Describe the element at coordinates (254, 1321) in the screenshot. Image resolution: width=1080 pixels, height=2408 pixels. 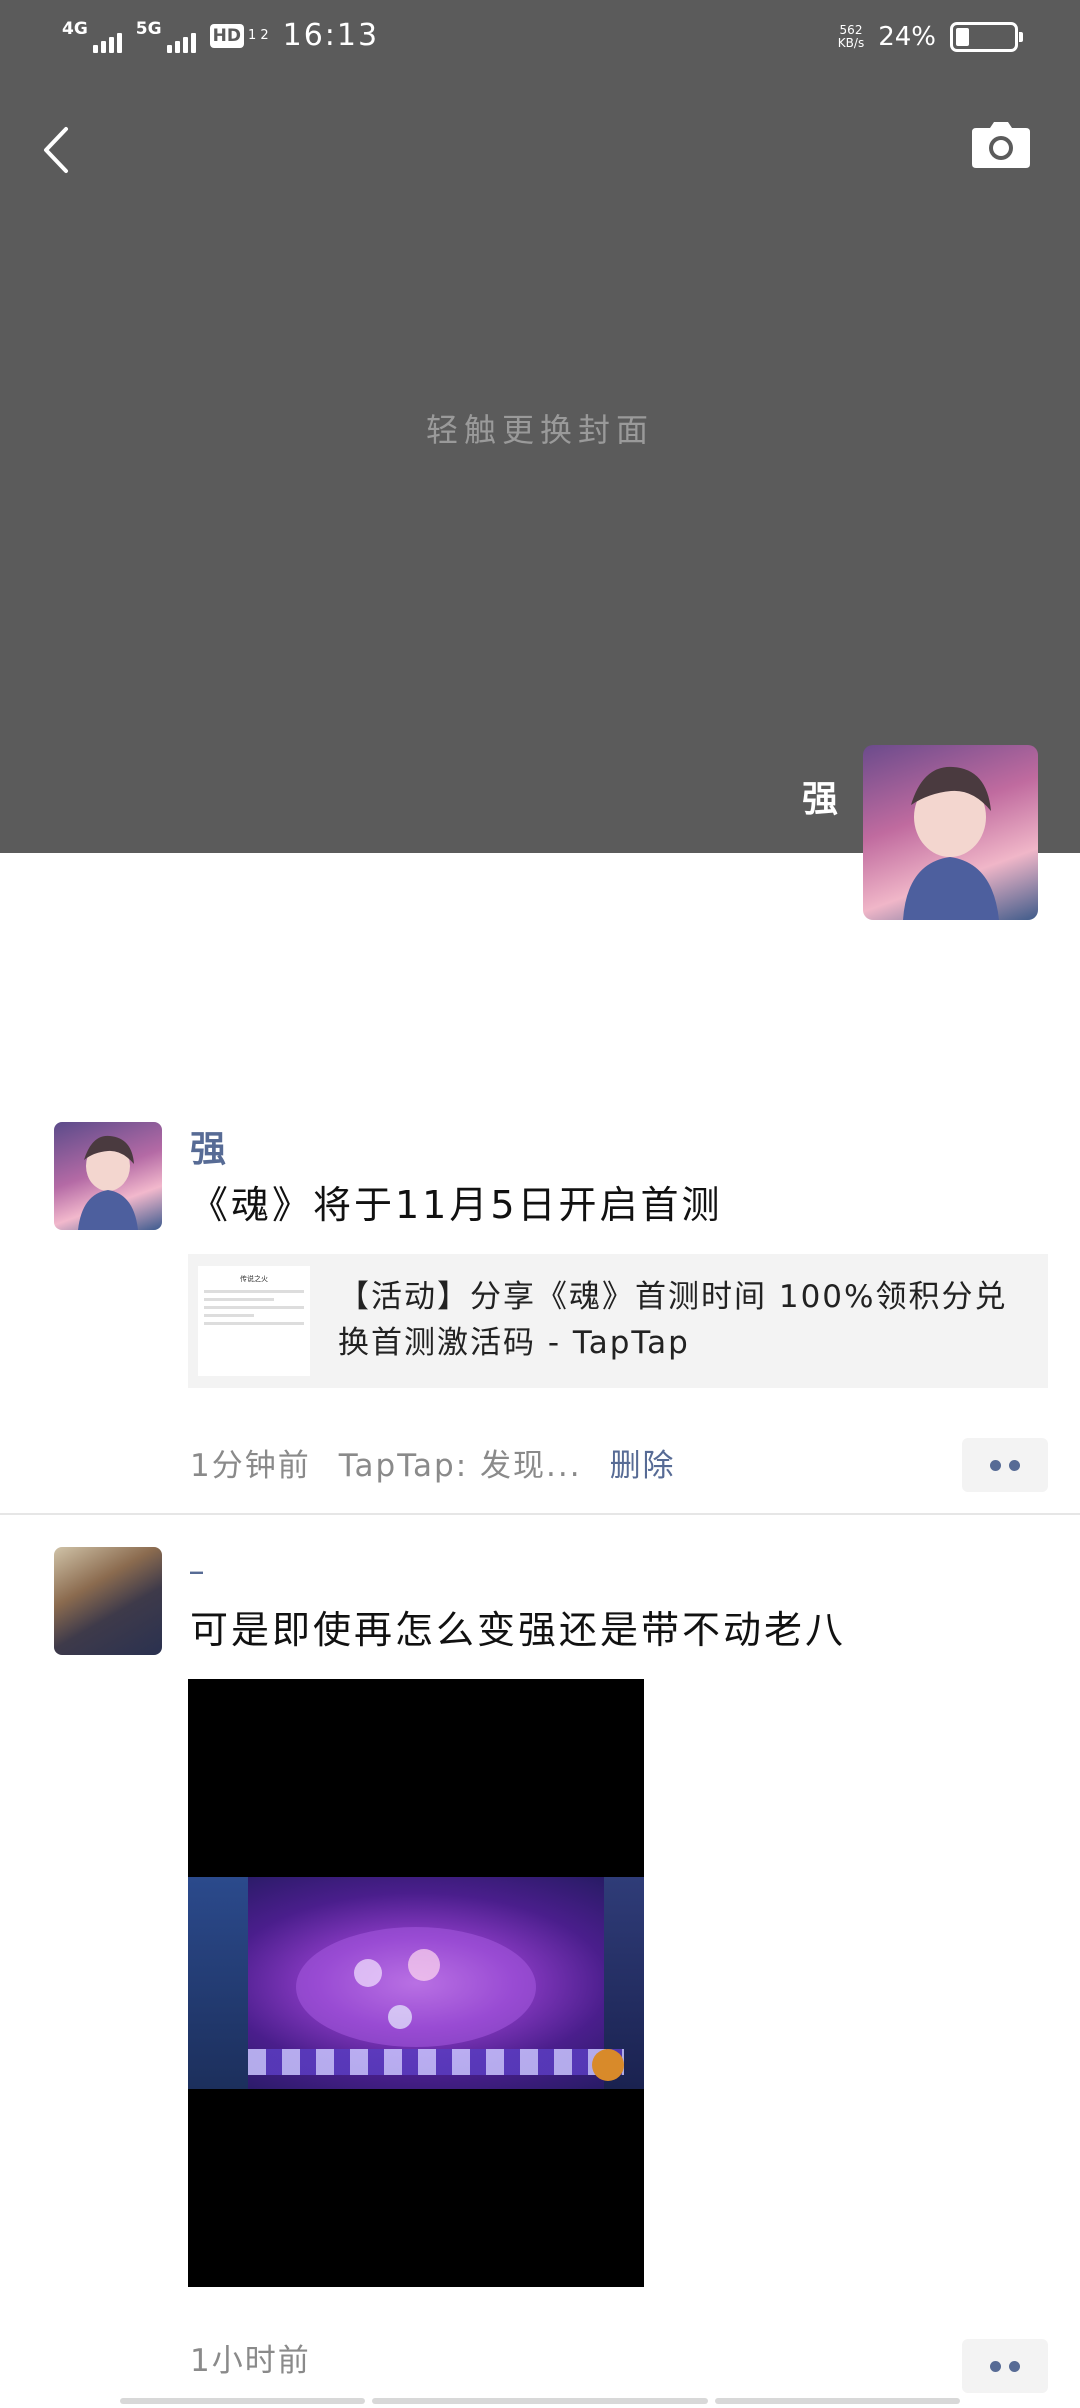
I see `shared-link-thumbnail: 传说之火` at that location.